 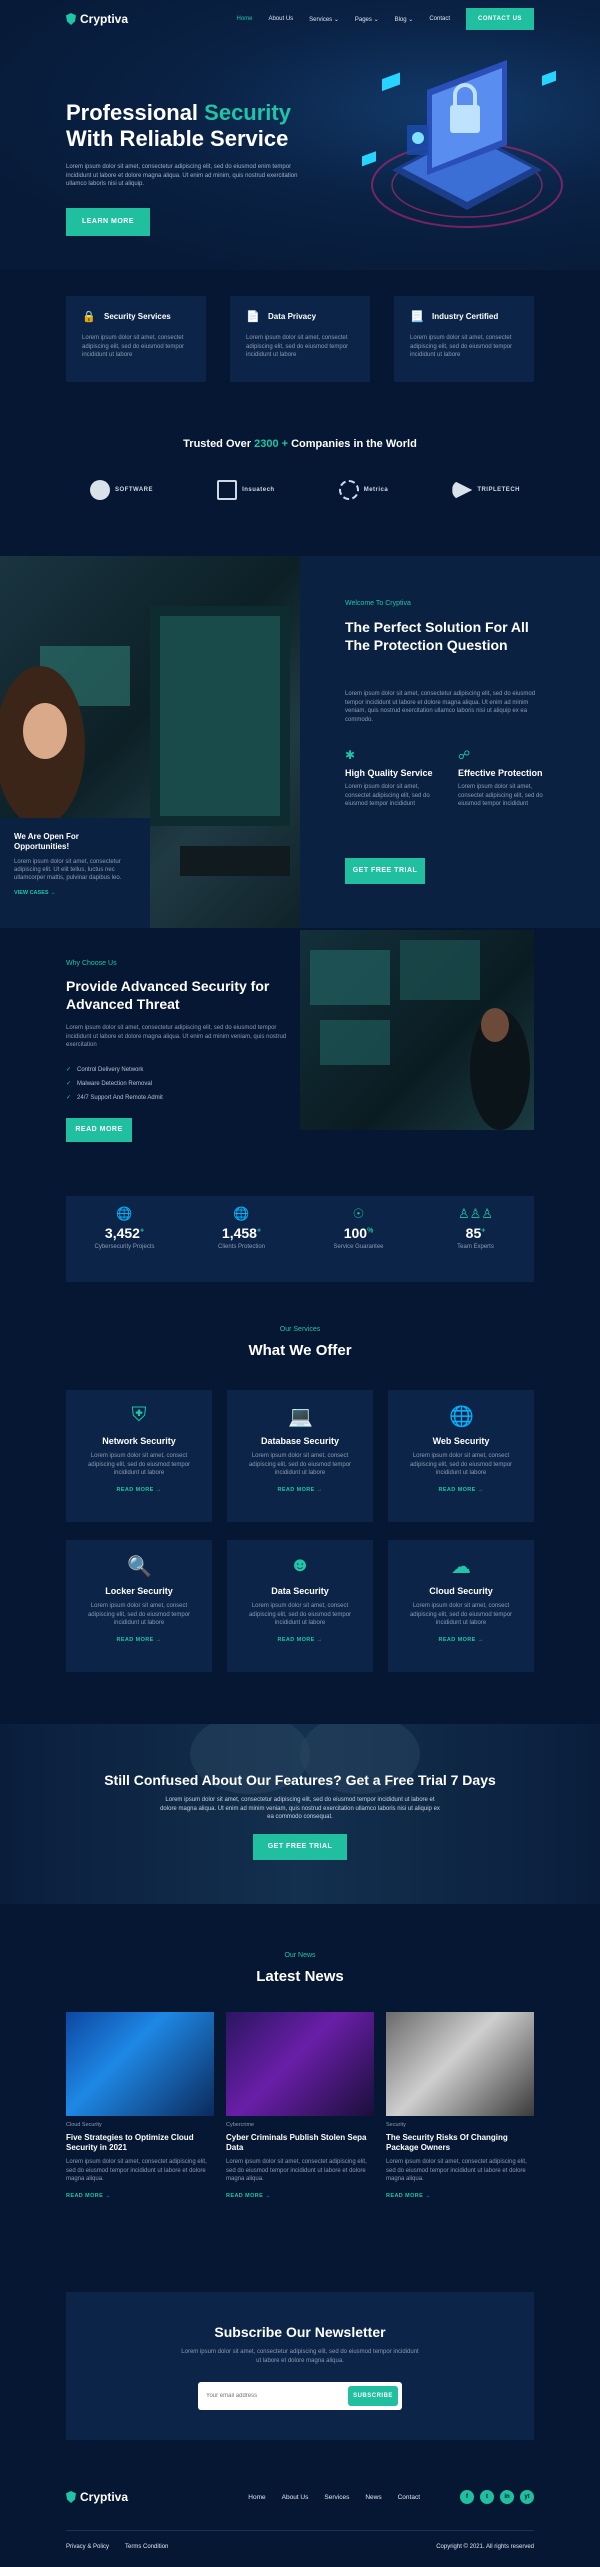 What do you see at coordinates (139, 1441) in the screenshot?
I see `service-title: Network Security` at bounding box center [139, 1441].